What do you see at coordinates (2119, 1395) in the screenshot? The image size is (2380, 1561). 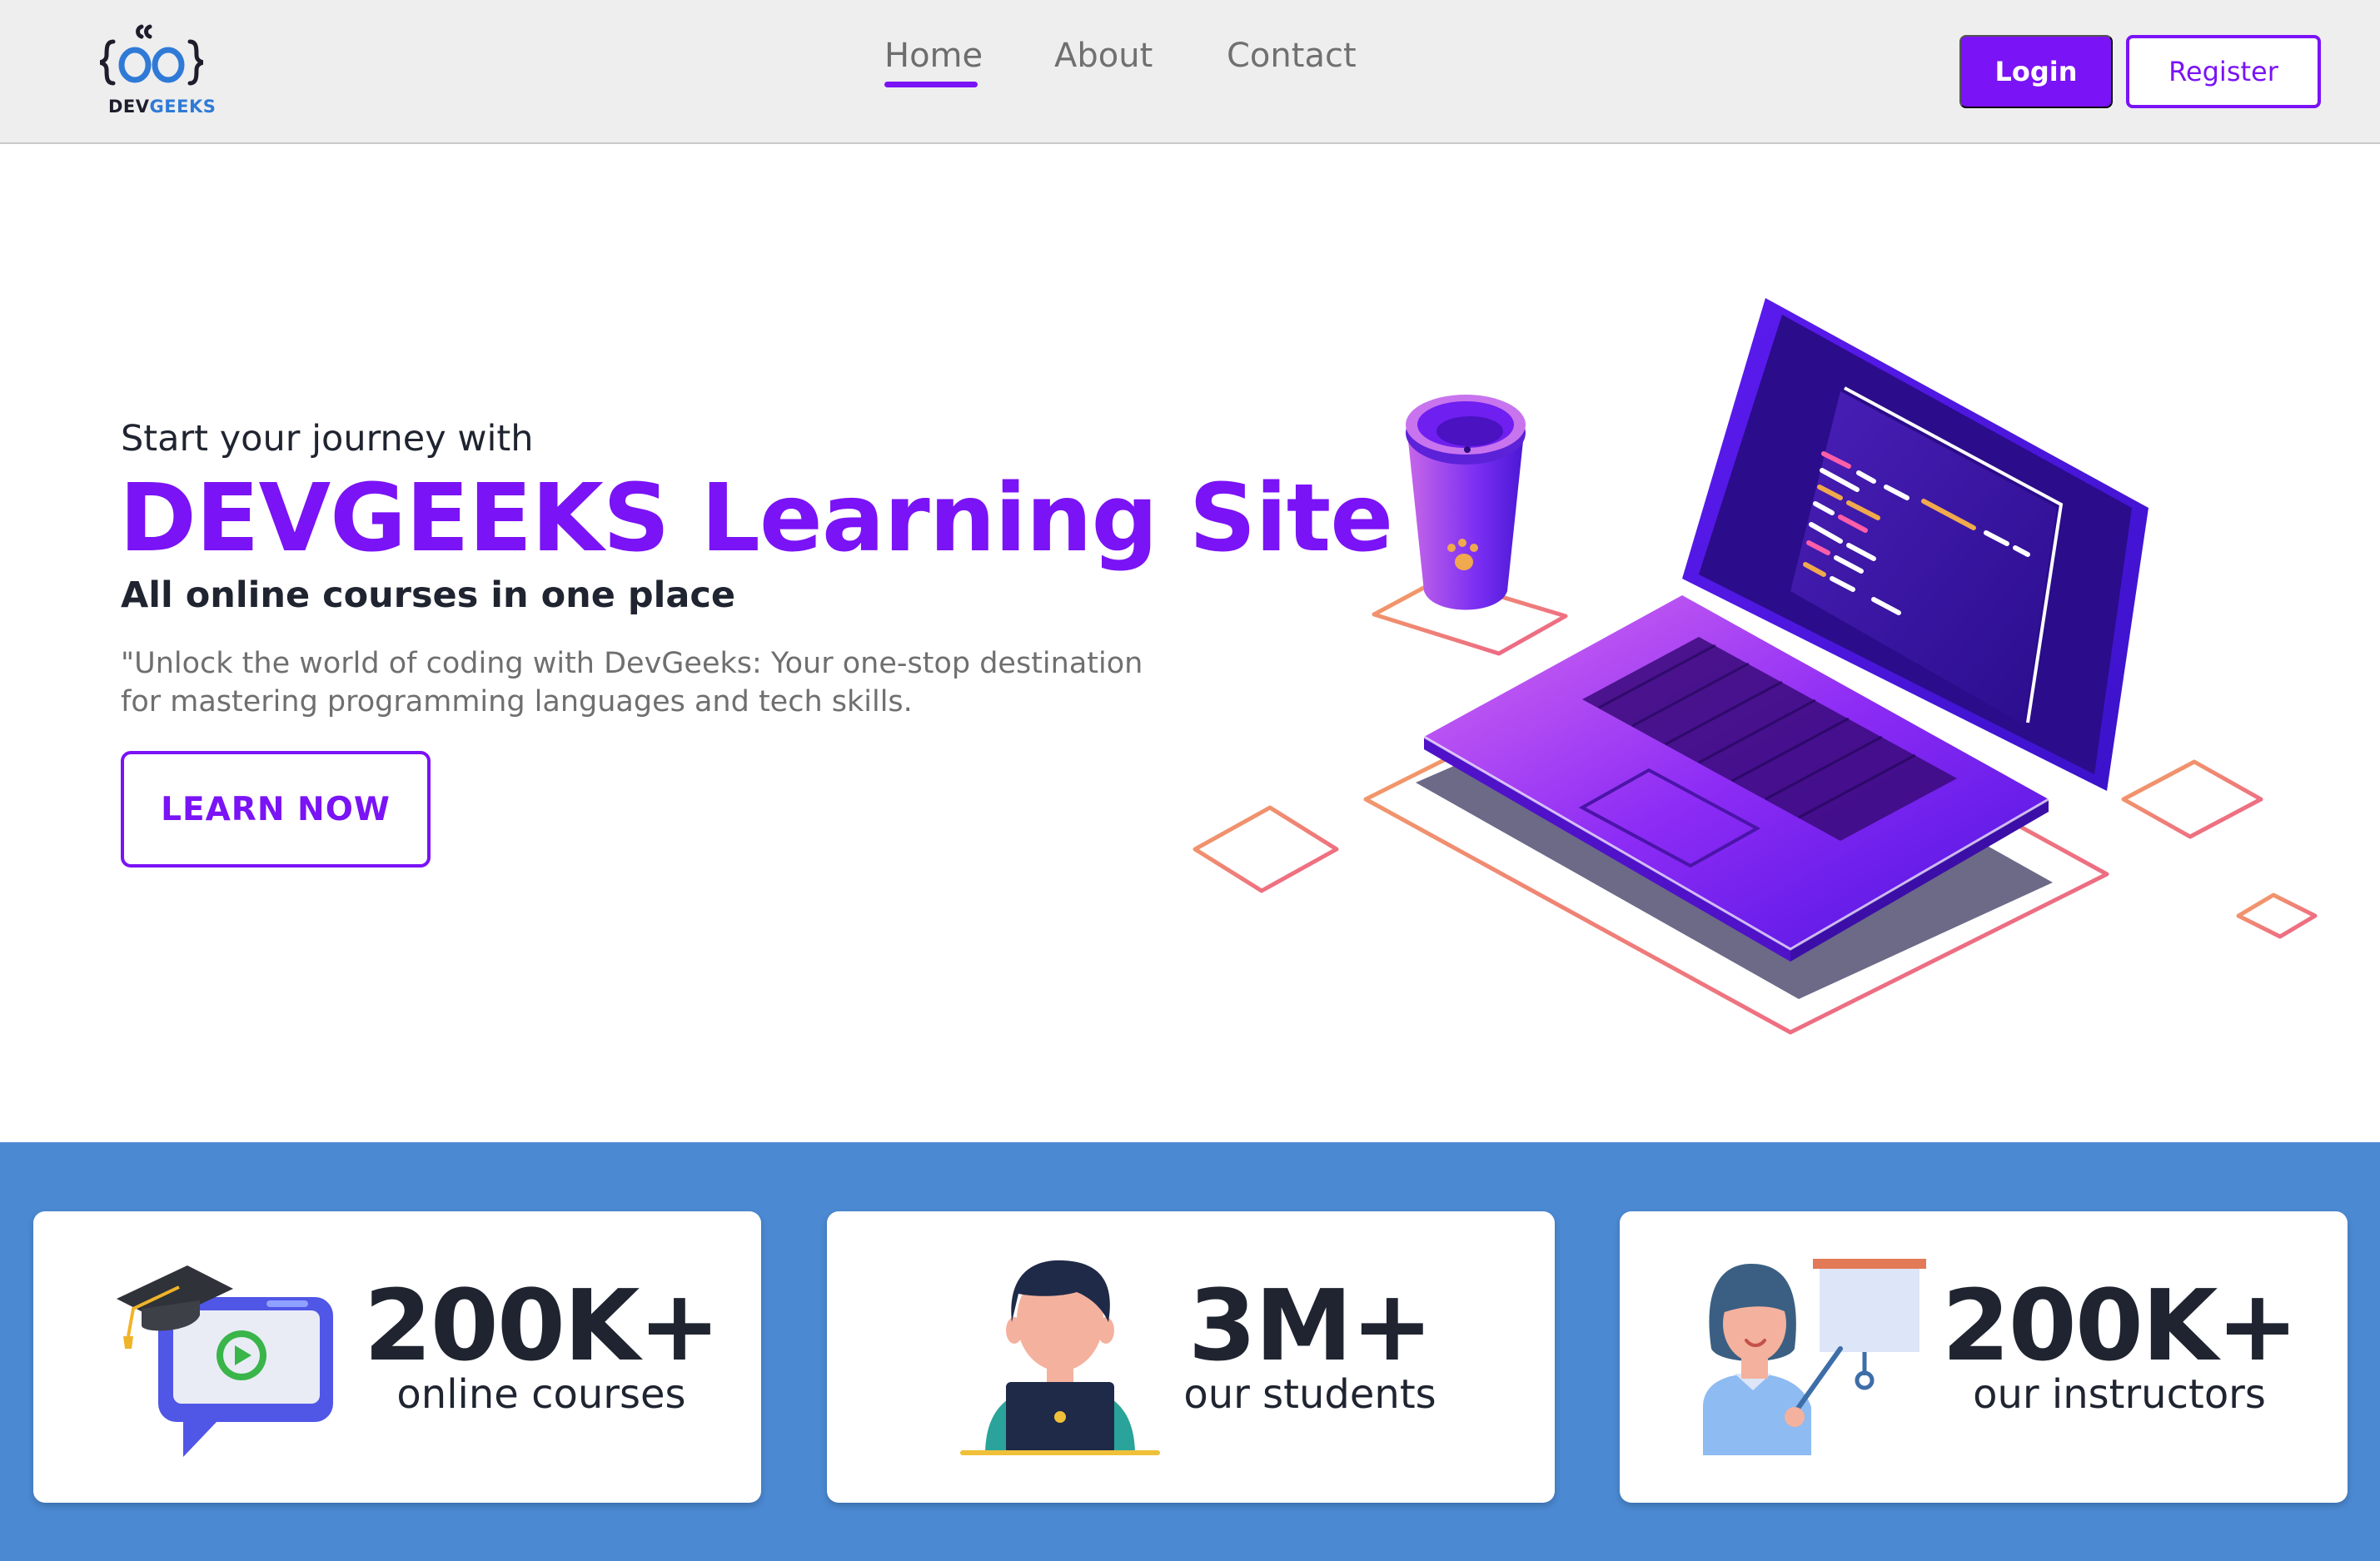 I see `stat-label-instructors: our instructors` at bounding box center [2119, 1395].